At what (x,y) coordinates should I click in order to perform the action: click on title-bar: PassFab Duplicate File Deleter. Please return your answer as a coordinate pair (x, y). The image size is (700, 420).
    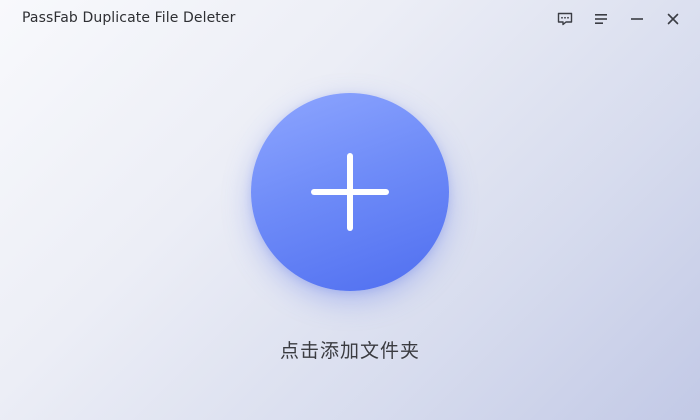
    Looking at the image, I should click on (350, 19).